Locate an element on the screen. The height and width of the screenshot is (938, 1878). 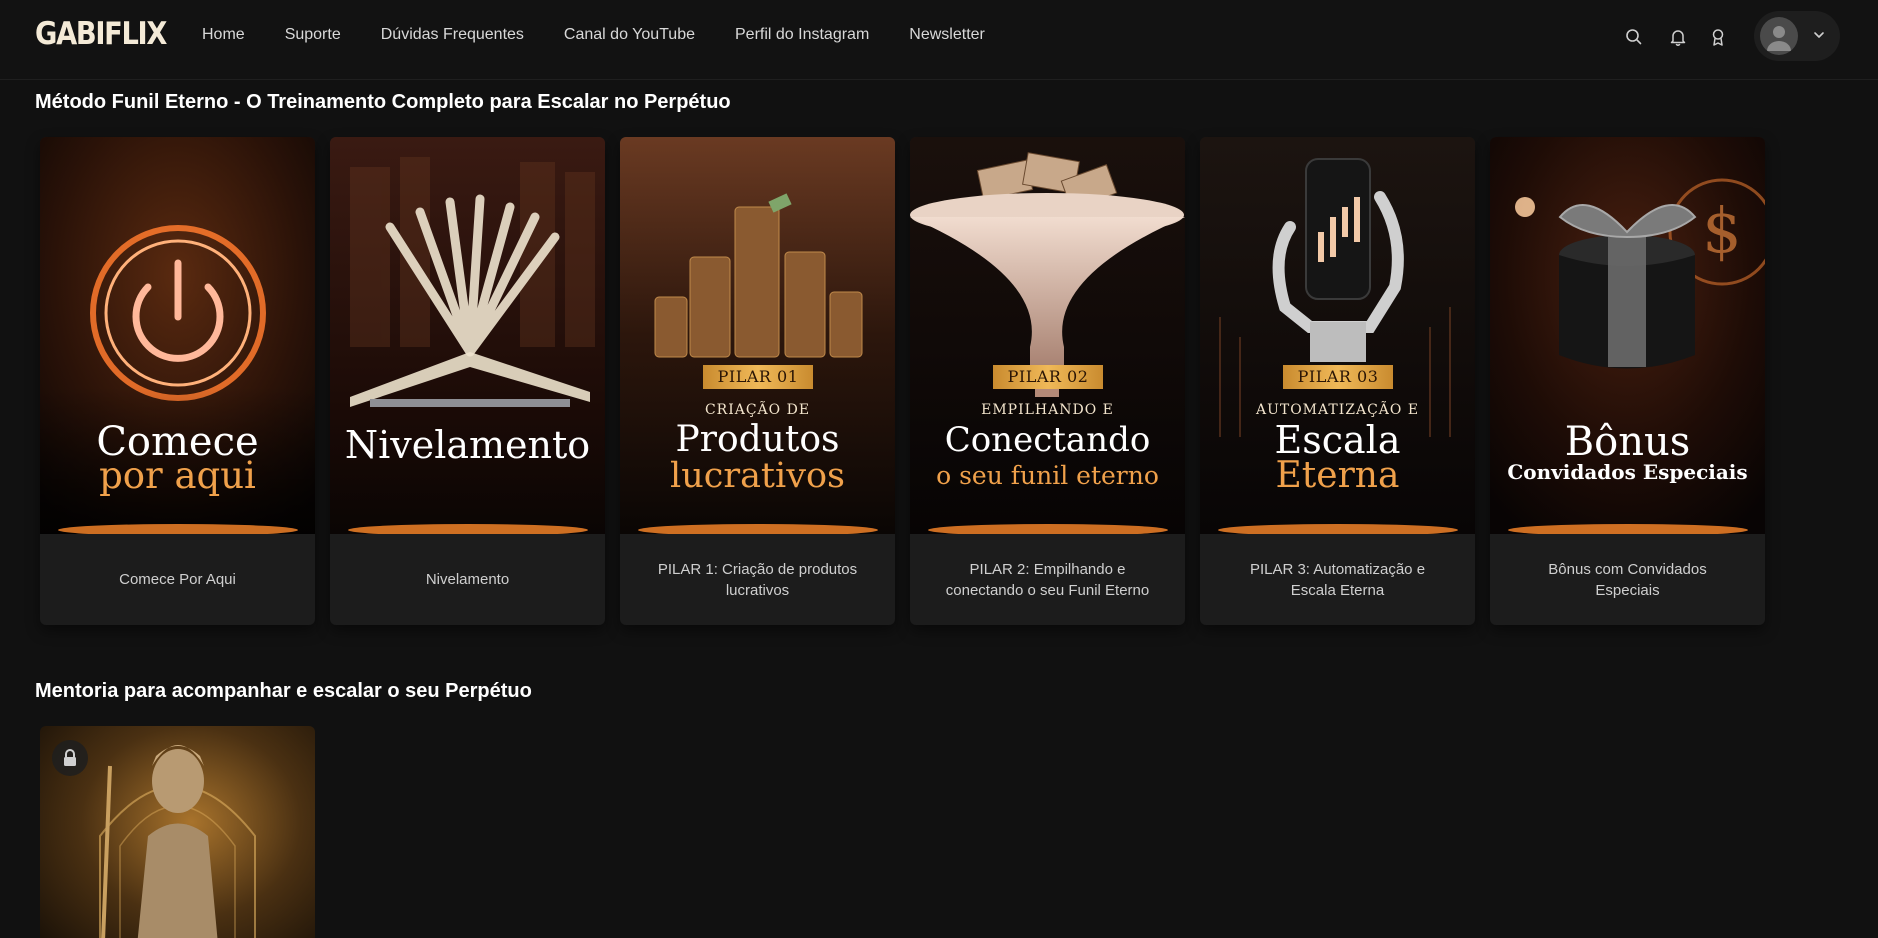
nav-newsletter: Newsletter is located at coordinates (947, 35).